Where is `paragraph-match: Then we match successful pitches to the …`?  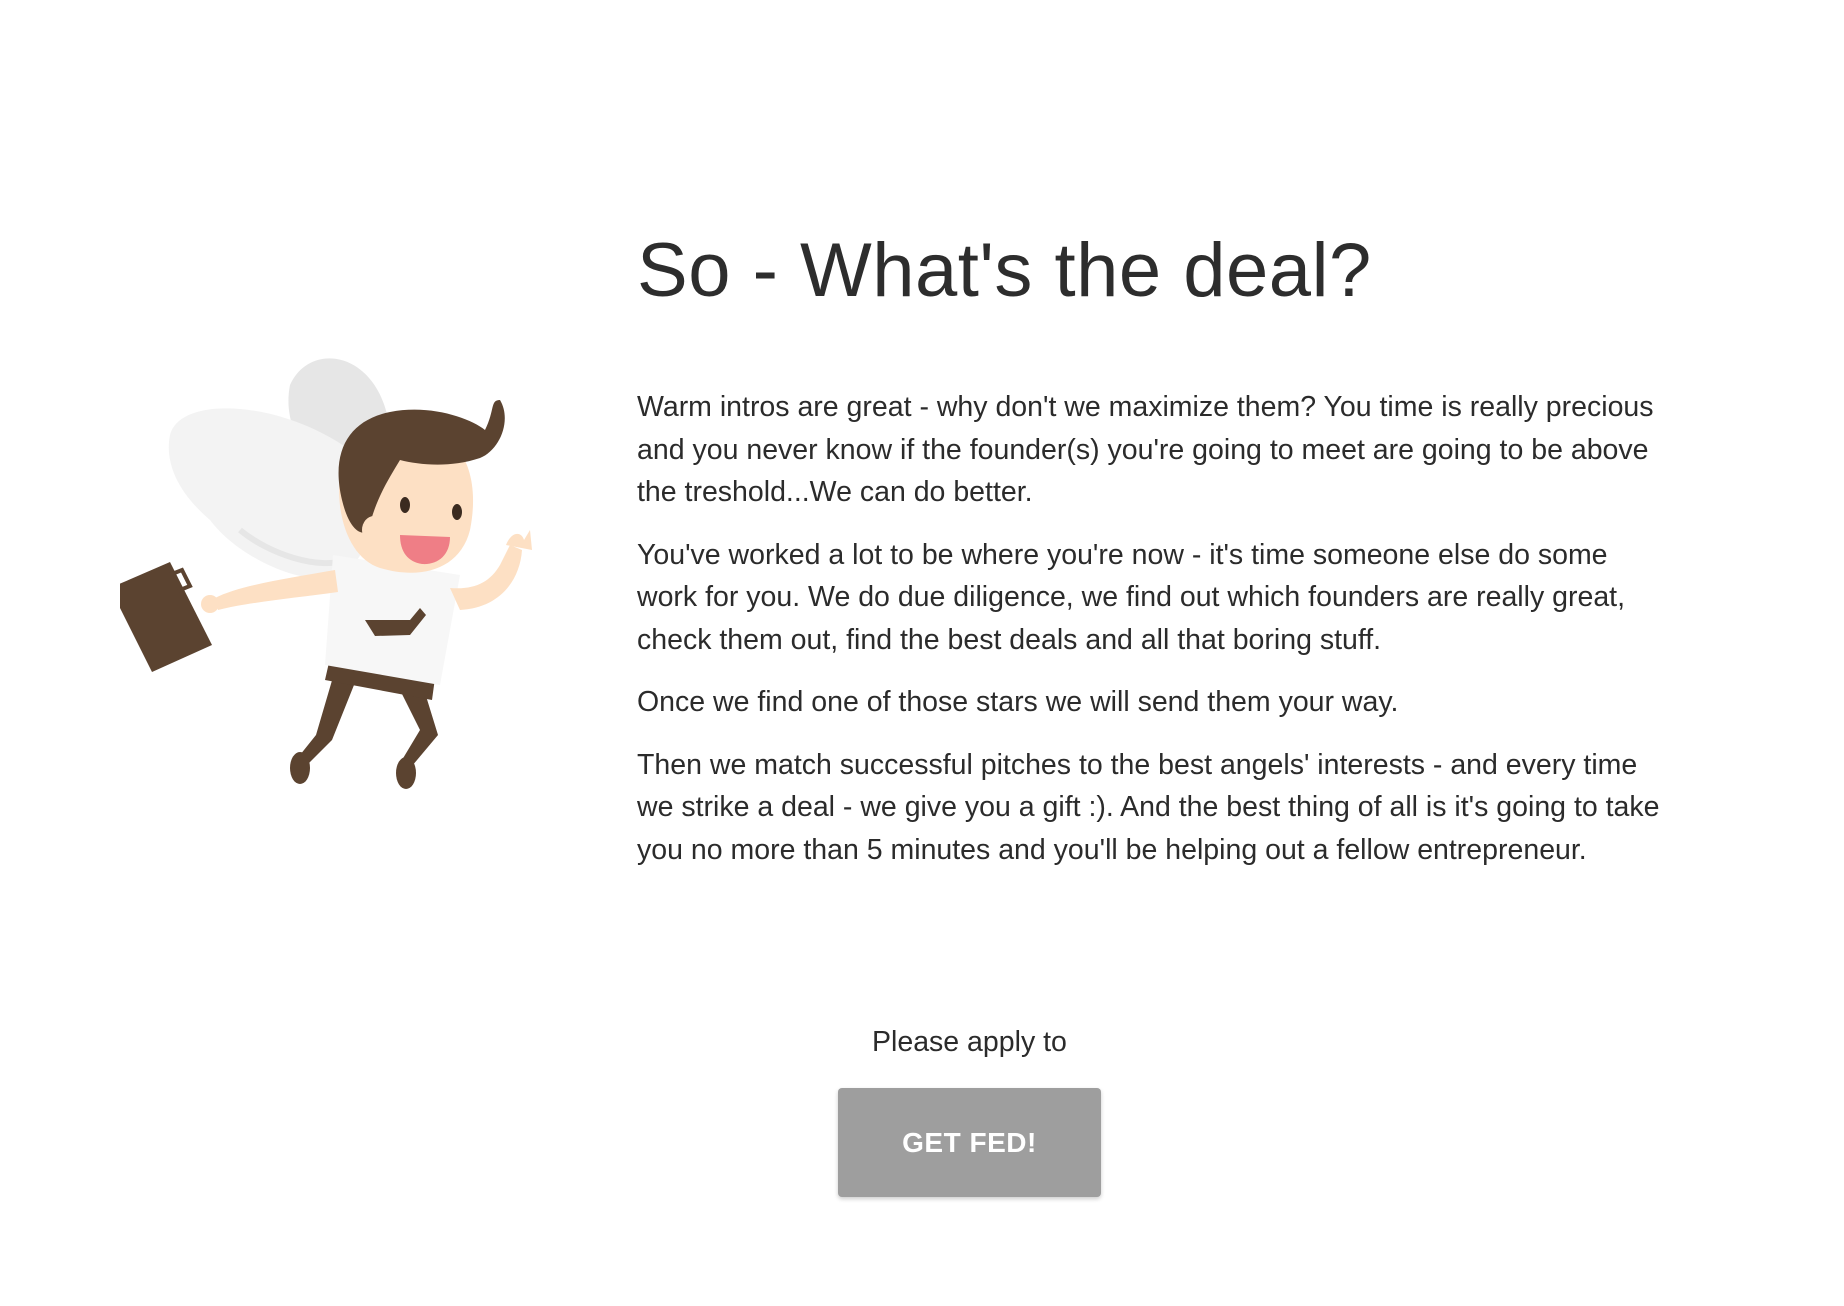 paragraph-match: Then we match successful pitches to the … is located at coordinates (1148, 807).